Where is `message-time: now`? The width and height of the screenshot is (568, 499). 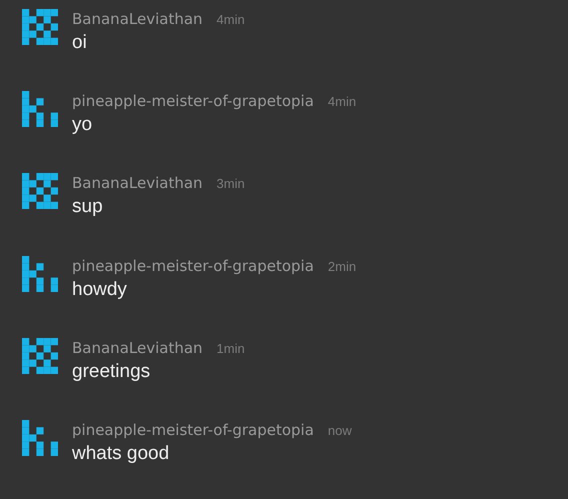
message-time: now is located at coordinates (340, 430).